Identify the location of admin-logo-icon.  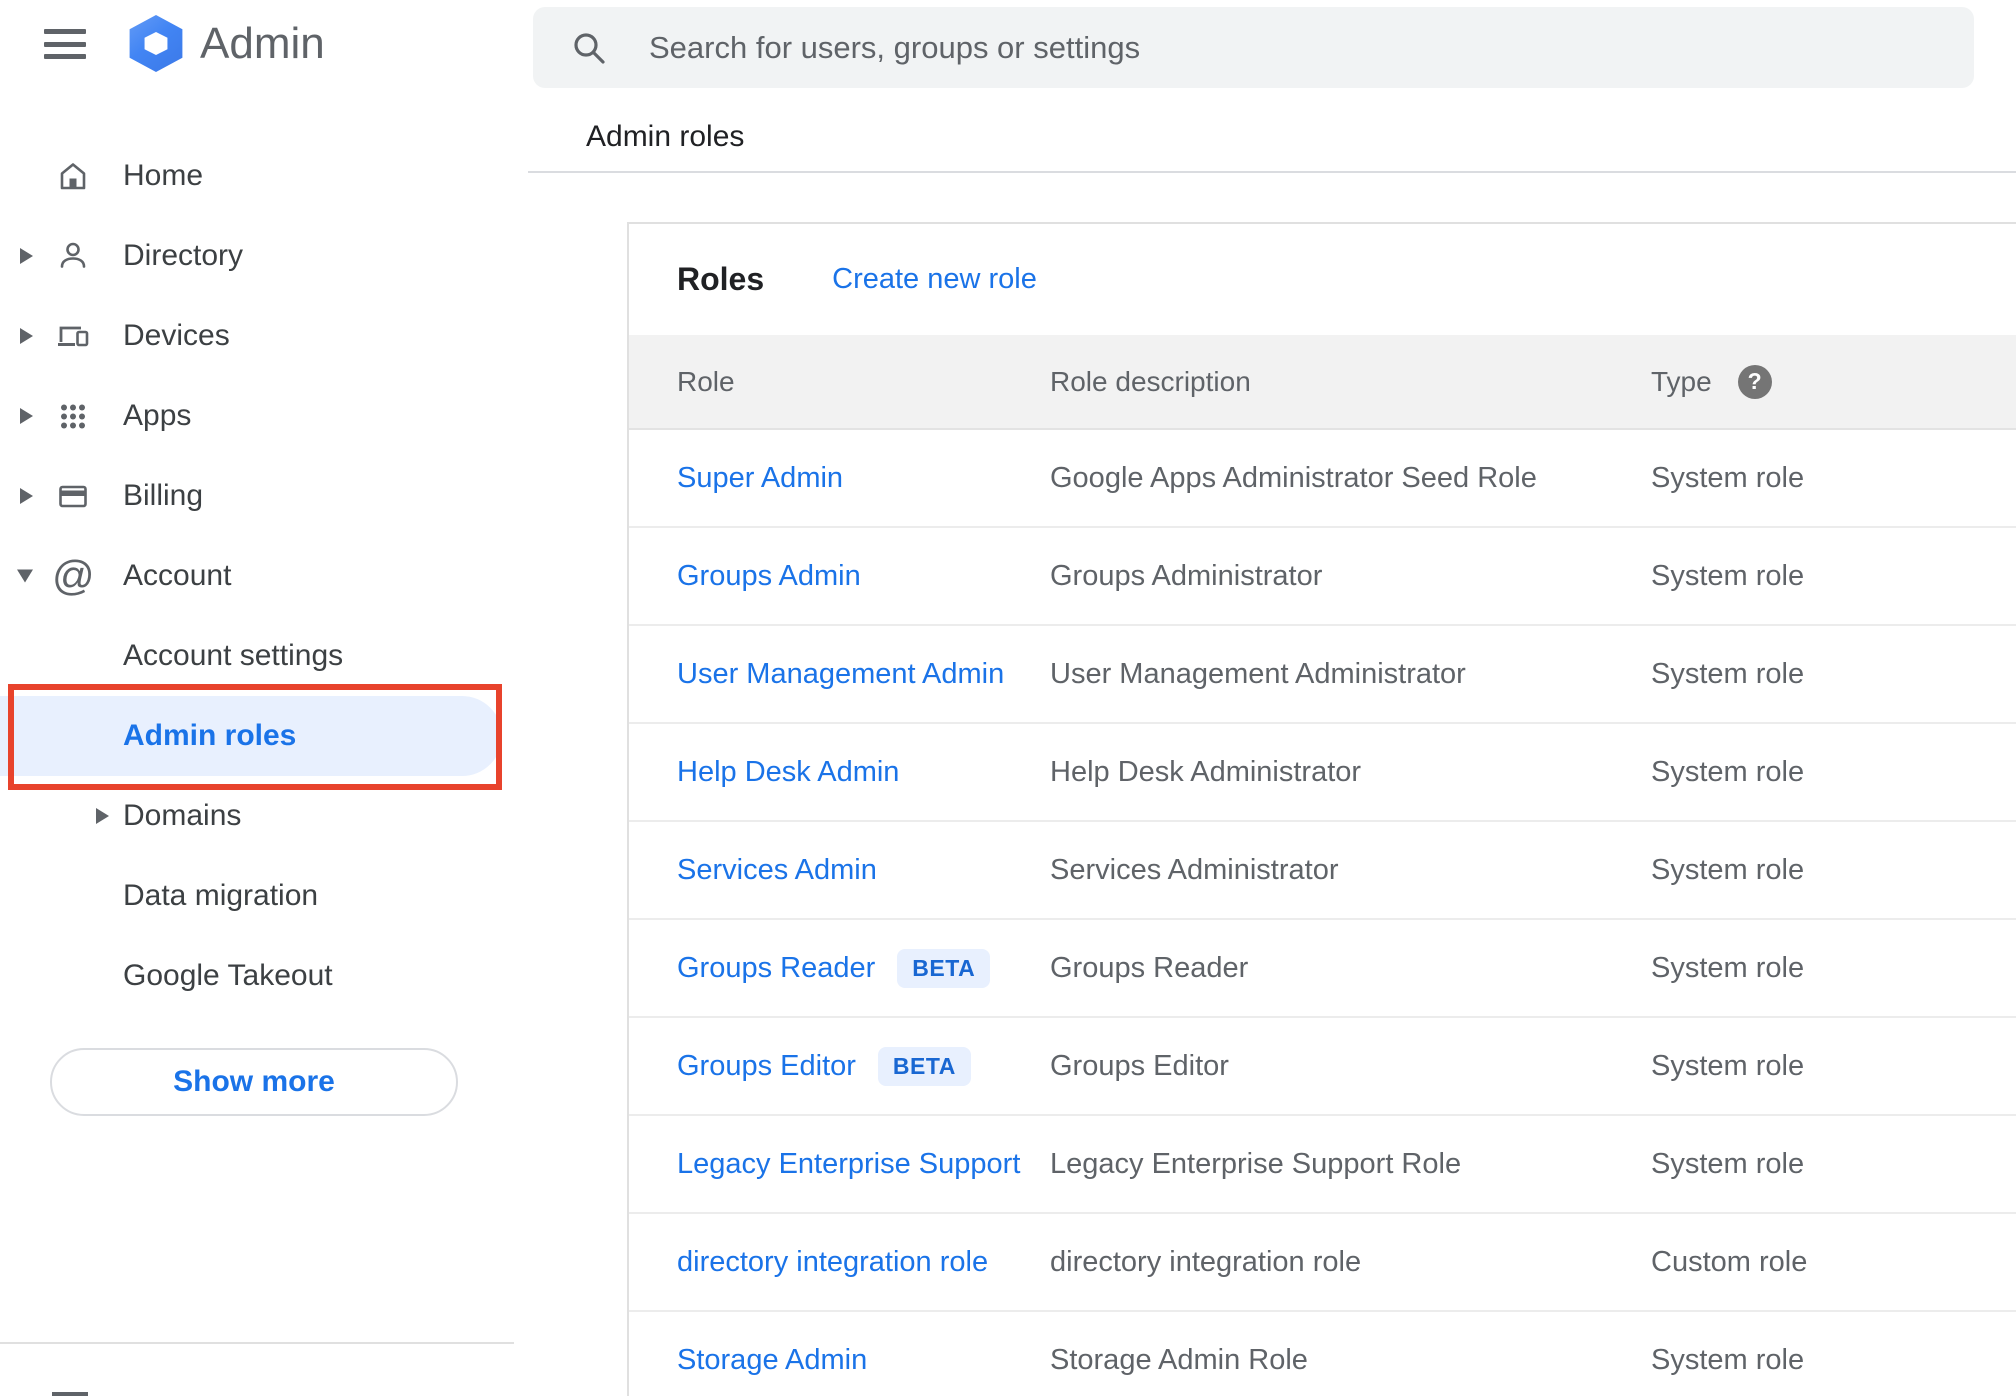
(156, 43).